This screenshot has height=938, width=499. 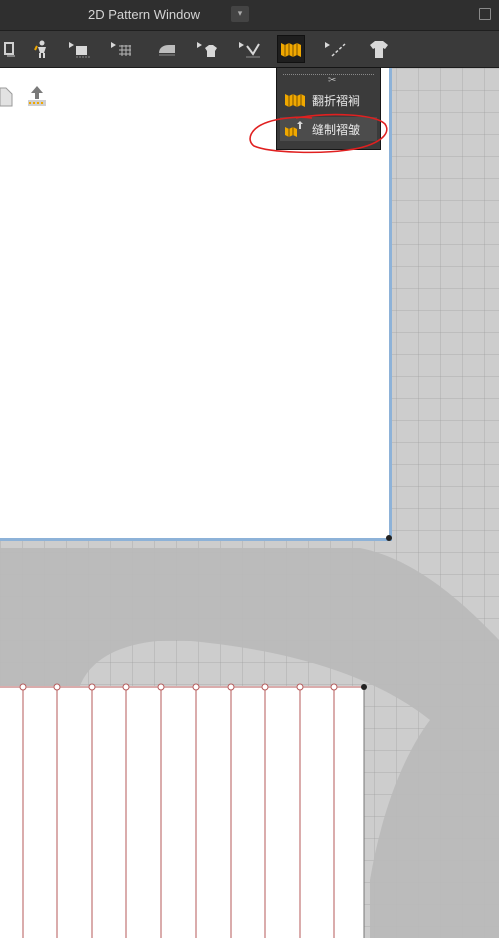 I want to click on pleat-fold-icon, so click(x=295, y=100).